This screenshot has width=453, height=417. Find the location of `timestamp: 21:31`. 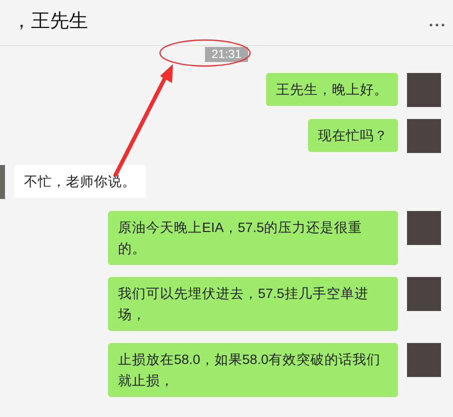

timestamp: 21:31 is located at coordinates (226, 54).